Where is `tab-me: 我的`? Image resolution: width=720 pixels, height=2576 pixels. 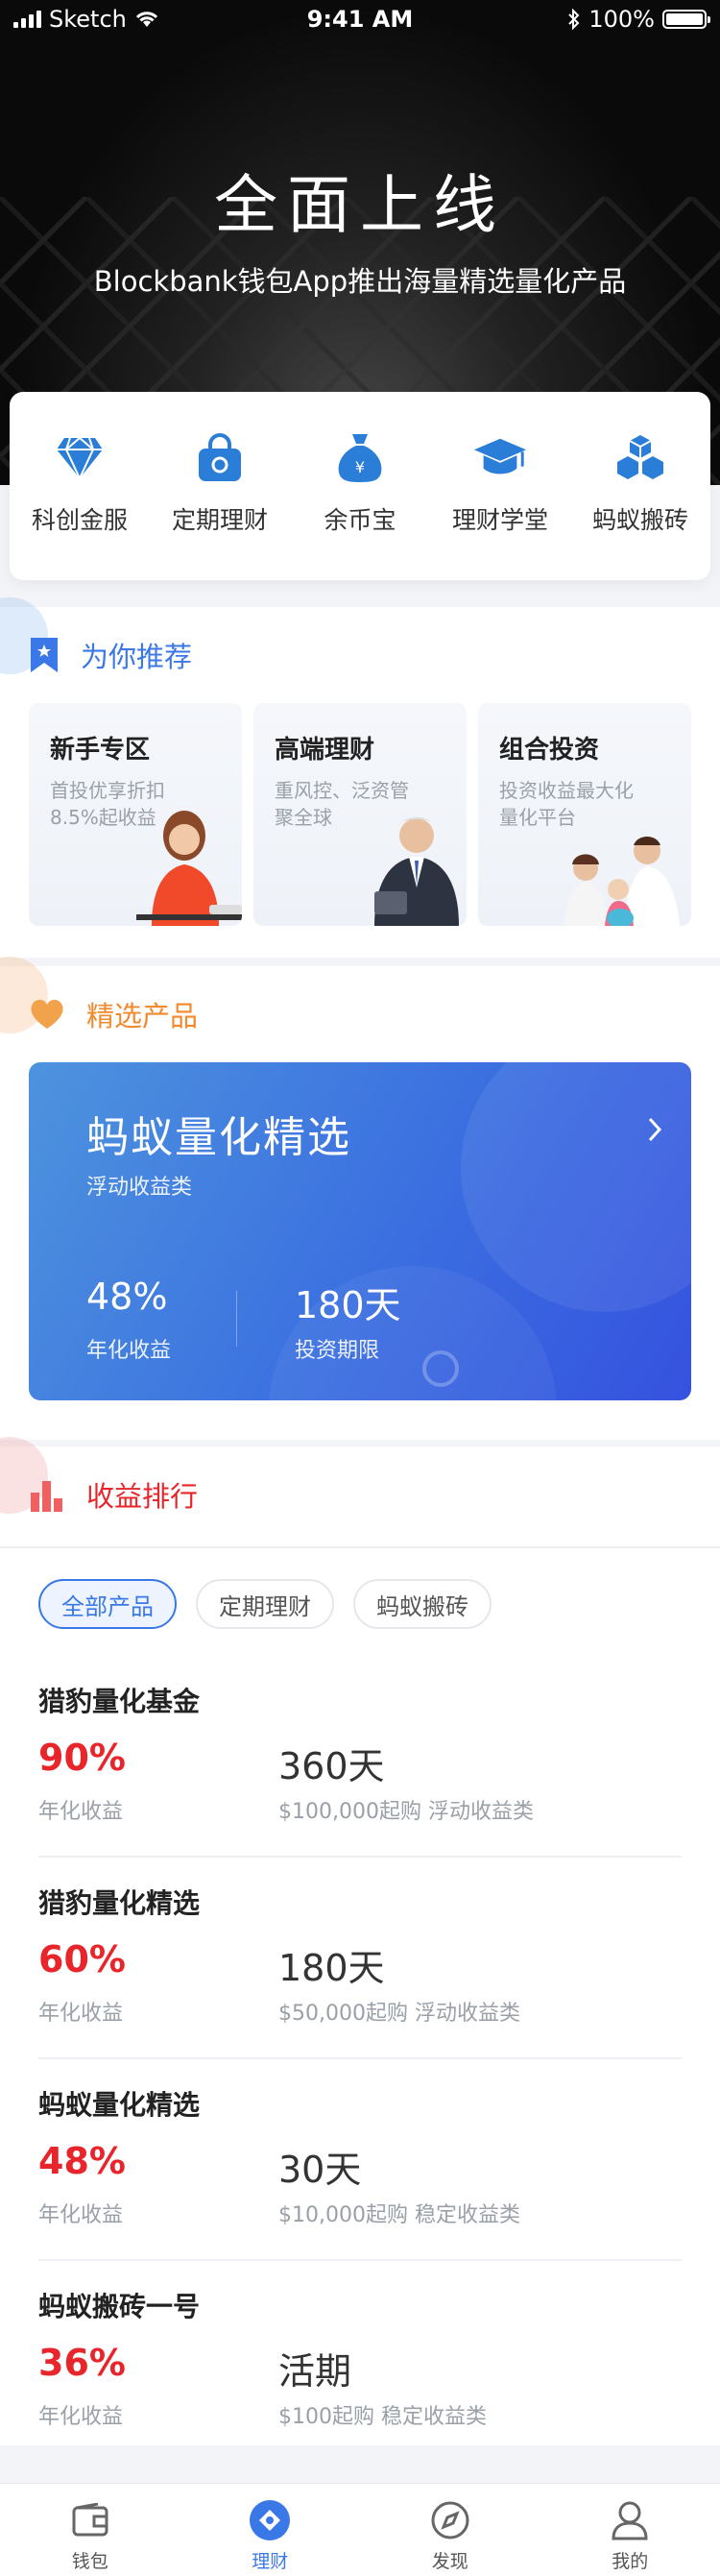
tab-me: 我的 is located at coordinates (630, 2530).